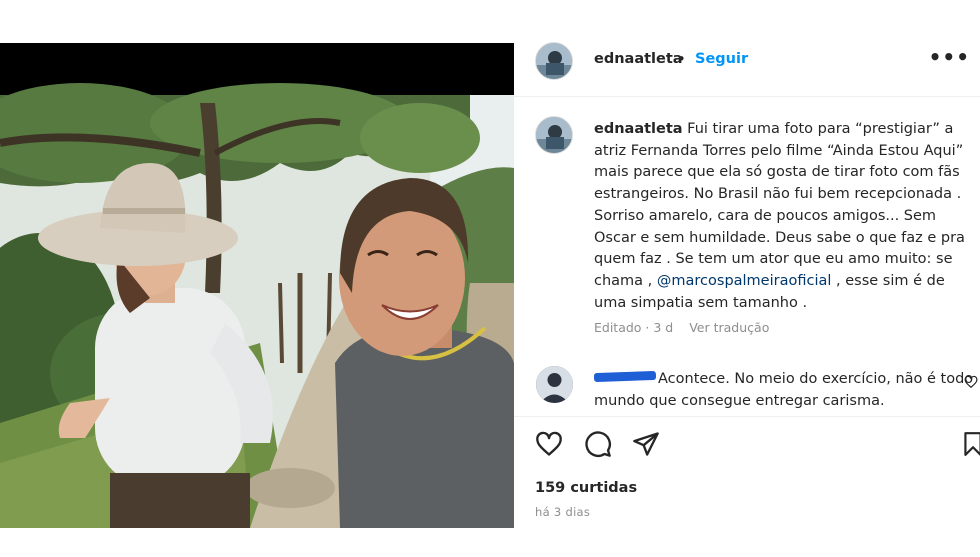  What do you see at coordinates (949, 57) in the screenshot?
I see `more-options-icon: •••` at bounding box center [949, 57].